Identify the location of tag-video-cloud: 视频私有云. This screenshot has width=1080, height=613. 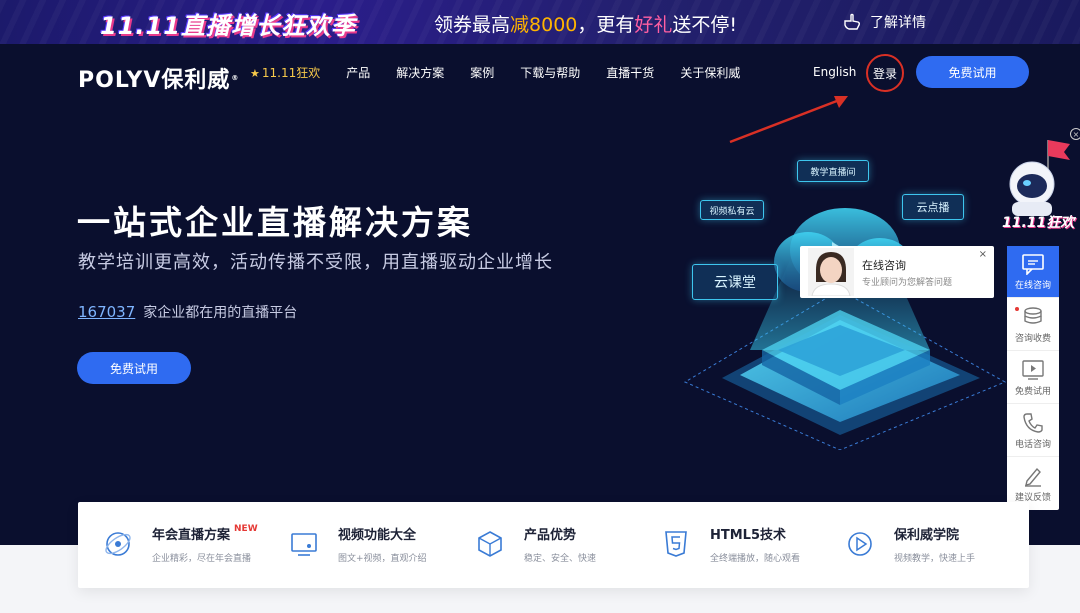
(732, 210).